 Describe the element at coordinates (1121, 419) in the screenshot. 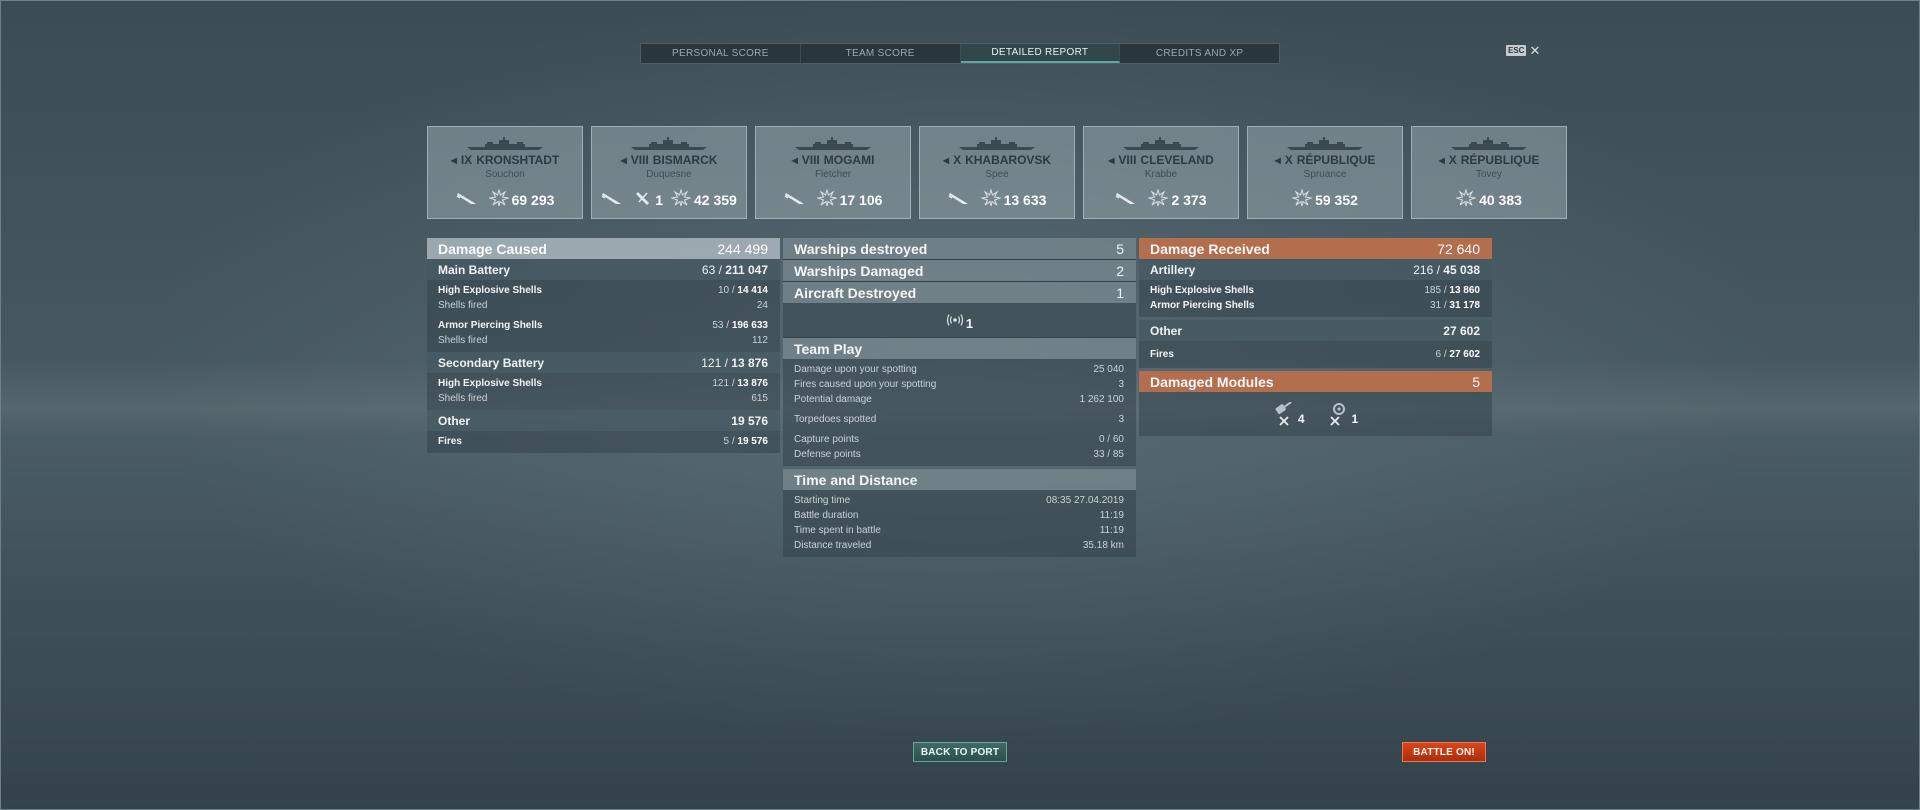

I see `team-play-row-value: 3` at that location.